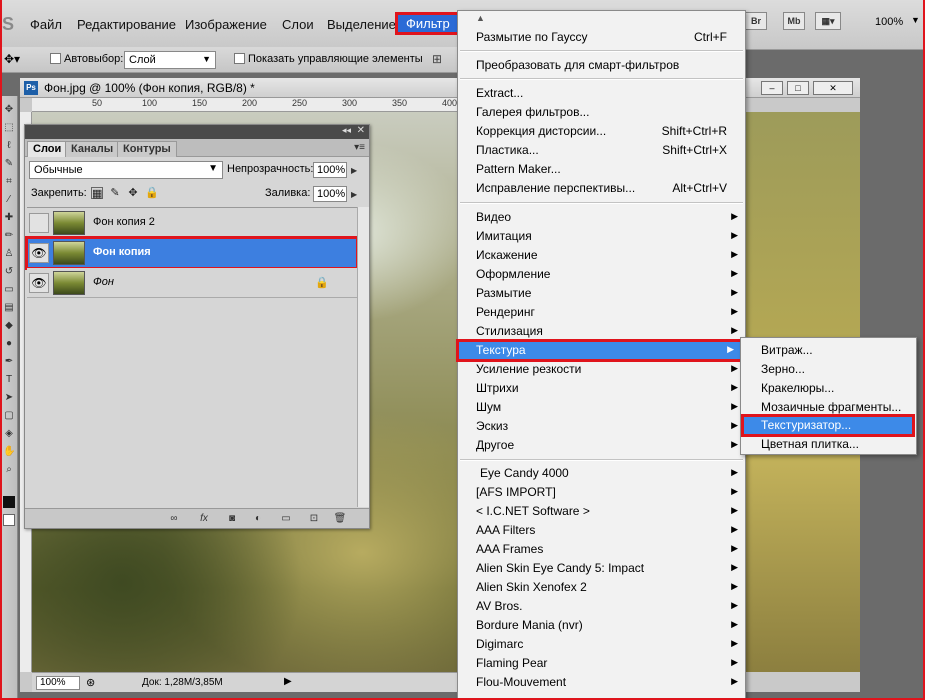  What do you see at coordinates (794, 21) in the screenshot?
I see `mini-bridge-icon: Mb` at bounding box center [794, 21].